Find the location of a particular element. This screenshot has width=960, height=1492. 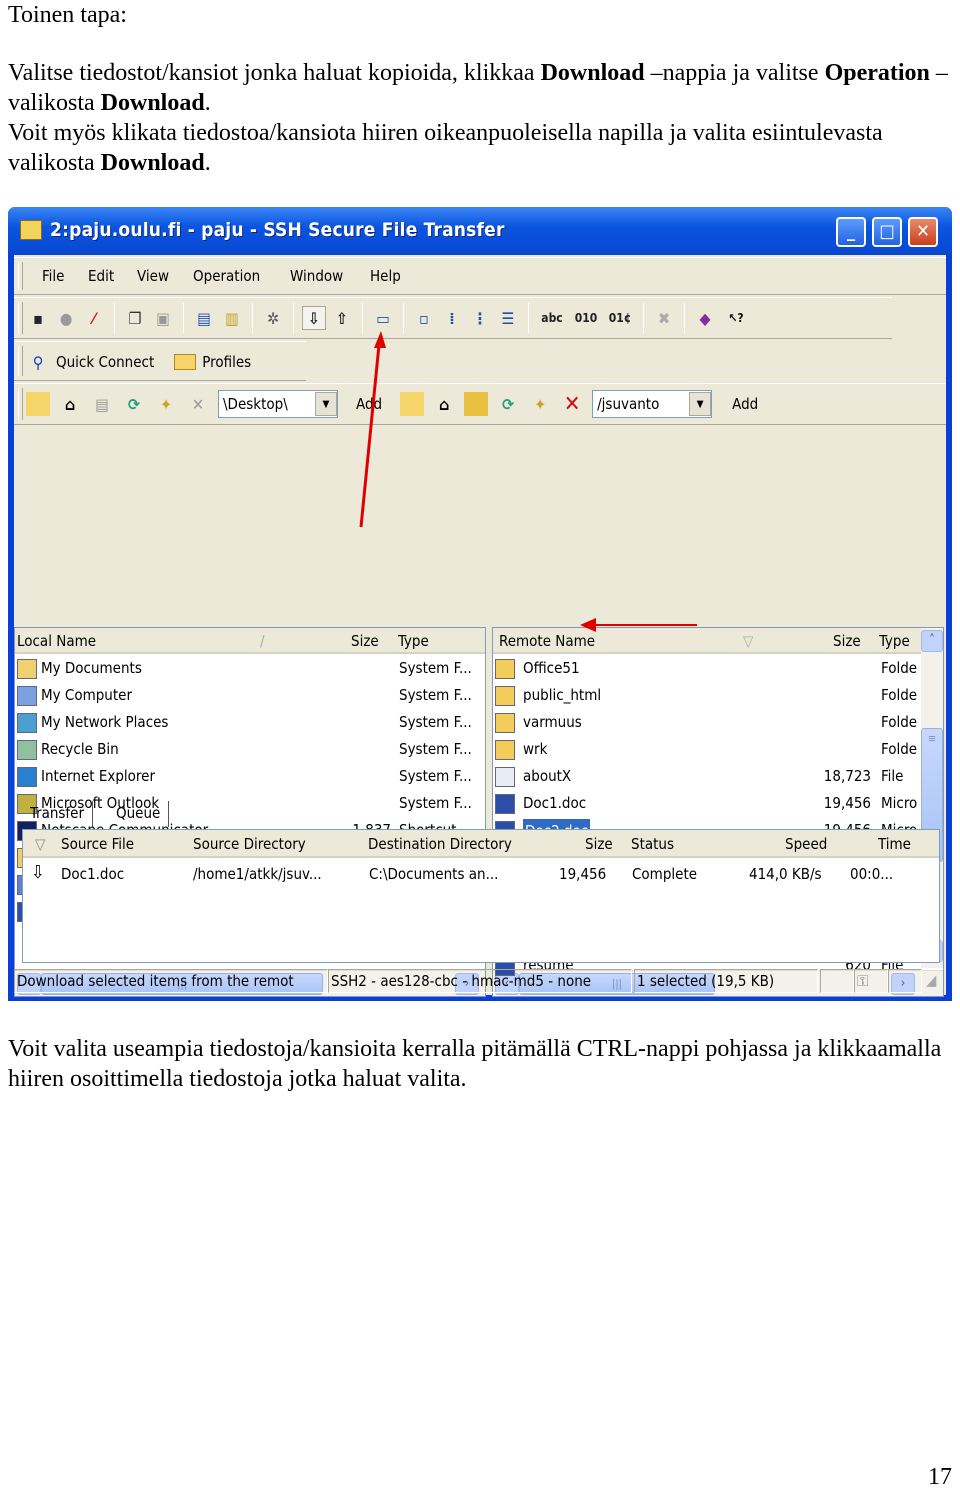

annotation-overlay is located at coordinates (528, 481).